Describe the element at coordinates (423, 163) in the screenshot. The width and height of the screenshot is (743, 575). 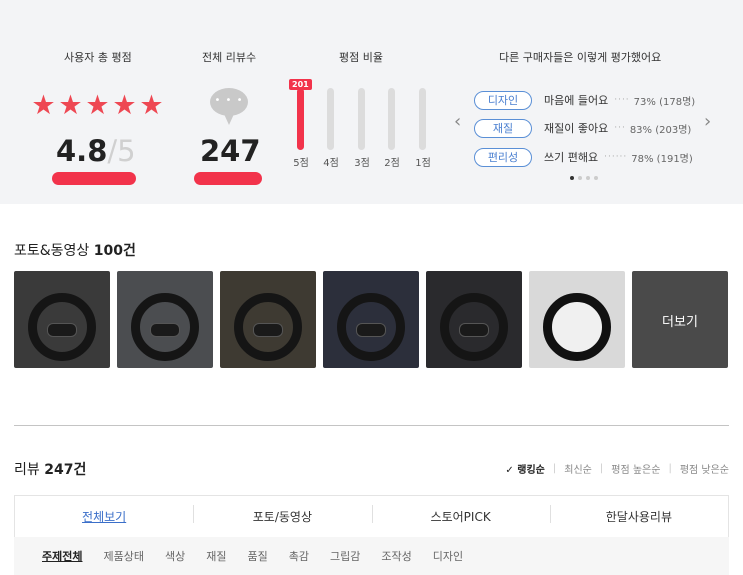
I see `bar-label: 1점` at that location.